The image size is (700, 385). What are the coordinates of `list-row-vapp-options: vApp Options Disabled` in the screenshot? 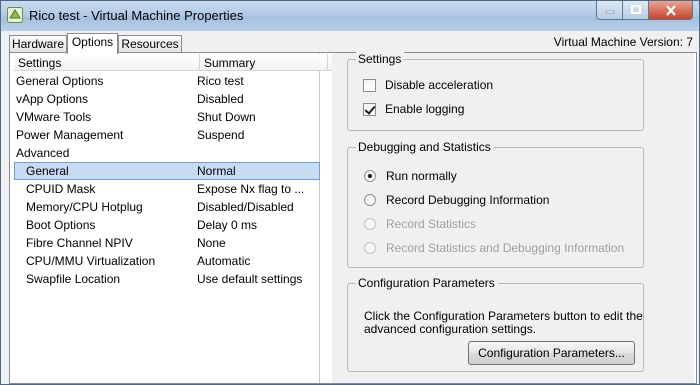 It's located at (167, 99).